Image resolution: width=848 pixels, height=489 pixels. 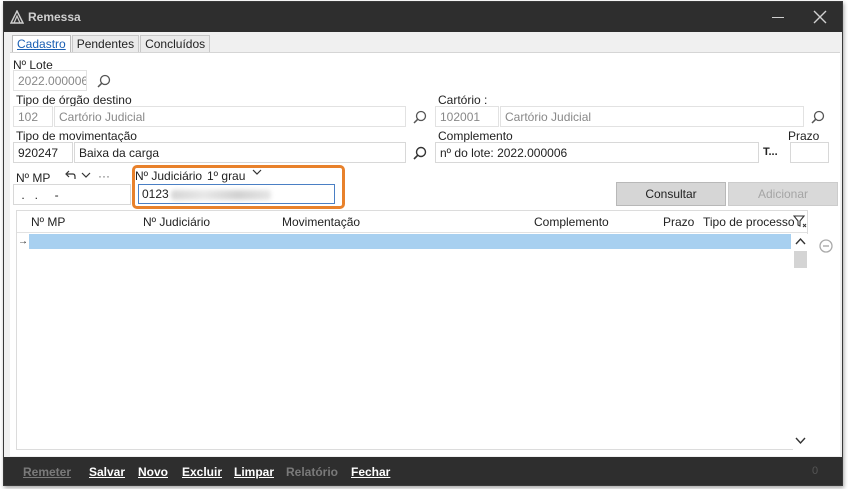 What do you see at coordinates (463, 100) in the screenshot?
I see `cartorio-label: Cartório :` at bounding box center [463, 100].